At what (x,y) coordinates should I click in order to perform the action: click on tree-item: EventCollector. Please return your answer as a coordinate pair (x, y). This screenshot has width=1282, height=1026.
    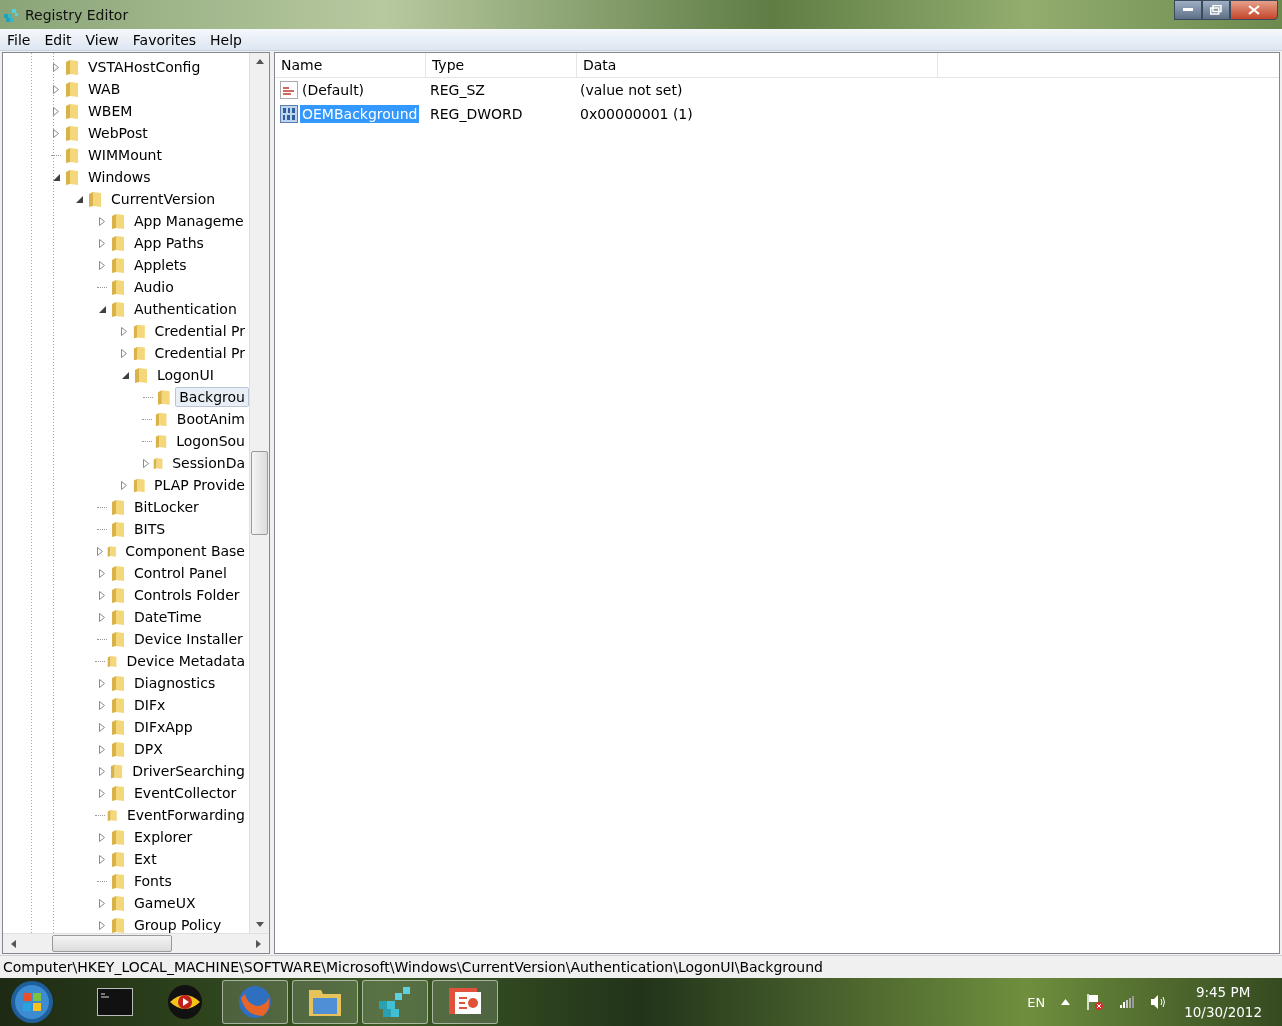
    Looking at the image, I should click on (185, 793).